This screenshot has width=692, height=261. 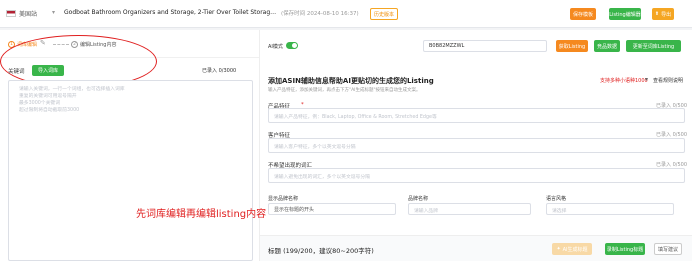 I want to click on customer-feature-count: 已录入 0/500, so click(x=671, y=135).